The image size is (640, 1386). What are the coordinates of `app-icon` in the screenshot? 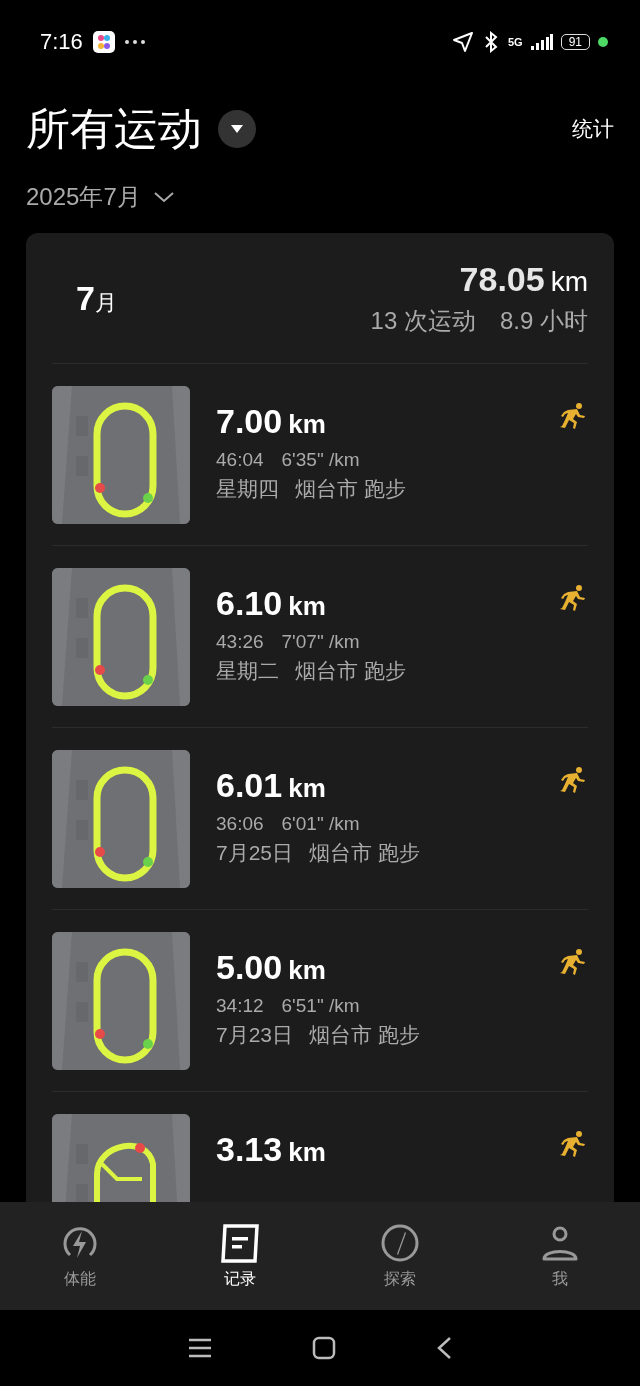 It's located at (103, 42).